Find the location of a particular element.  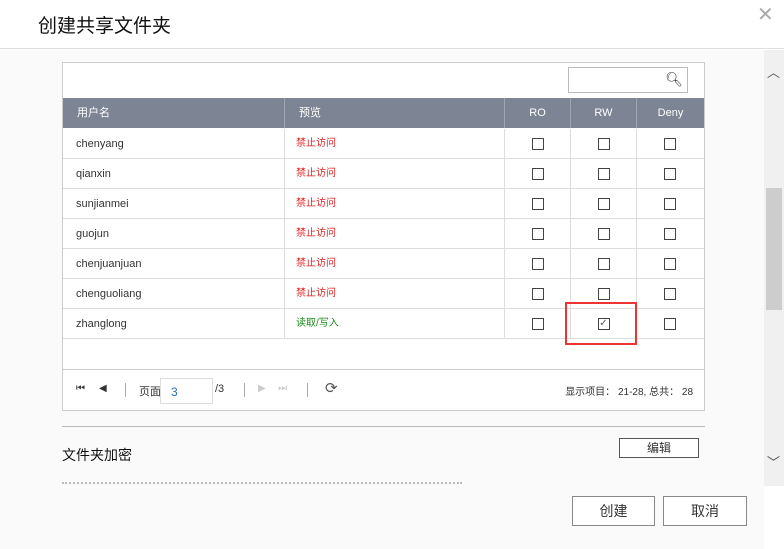

username-cell: sunjianmei is located at coordinates (174, 203).